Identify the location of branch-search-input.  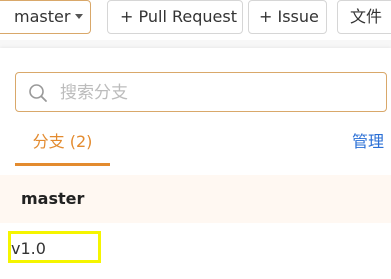
(220, 93).